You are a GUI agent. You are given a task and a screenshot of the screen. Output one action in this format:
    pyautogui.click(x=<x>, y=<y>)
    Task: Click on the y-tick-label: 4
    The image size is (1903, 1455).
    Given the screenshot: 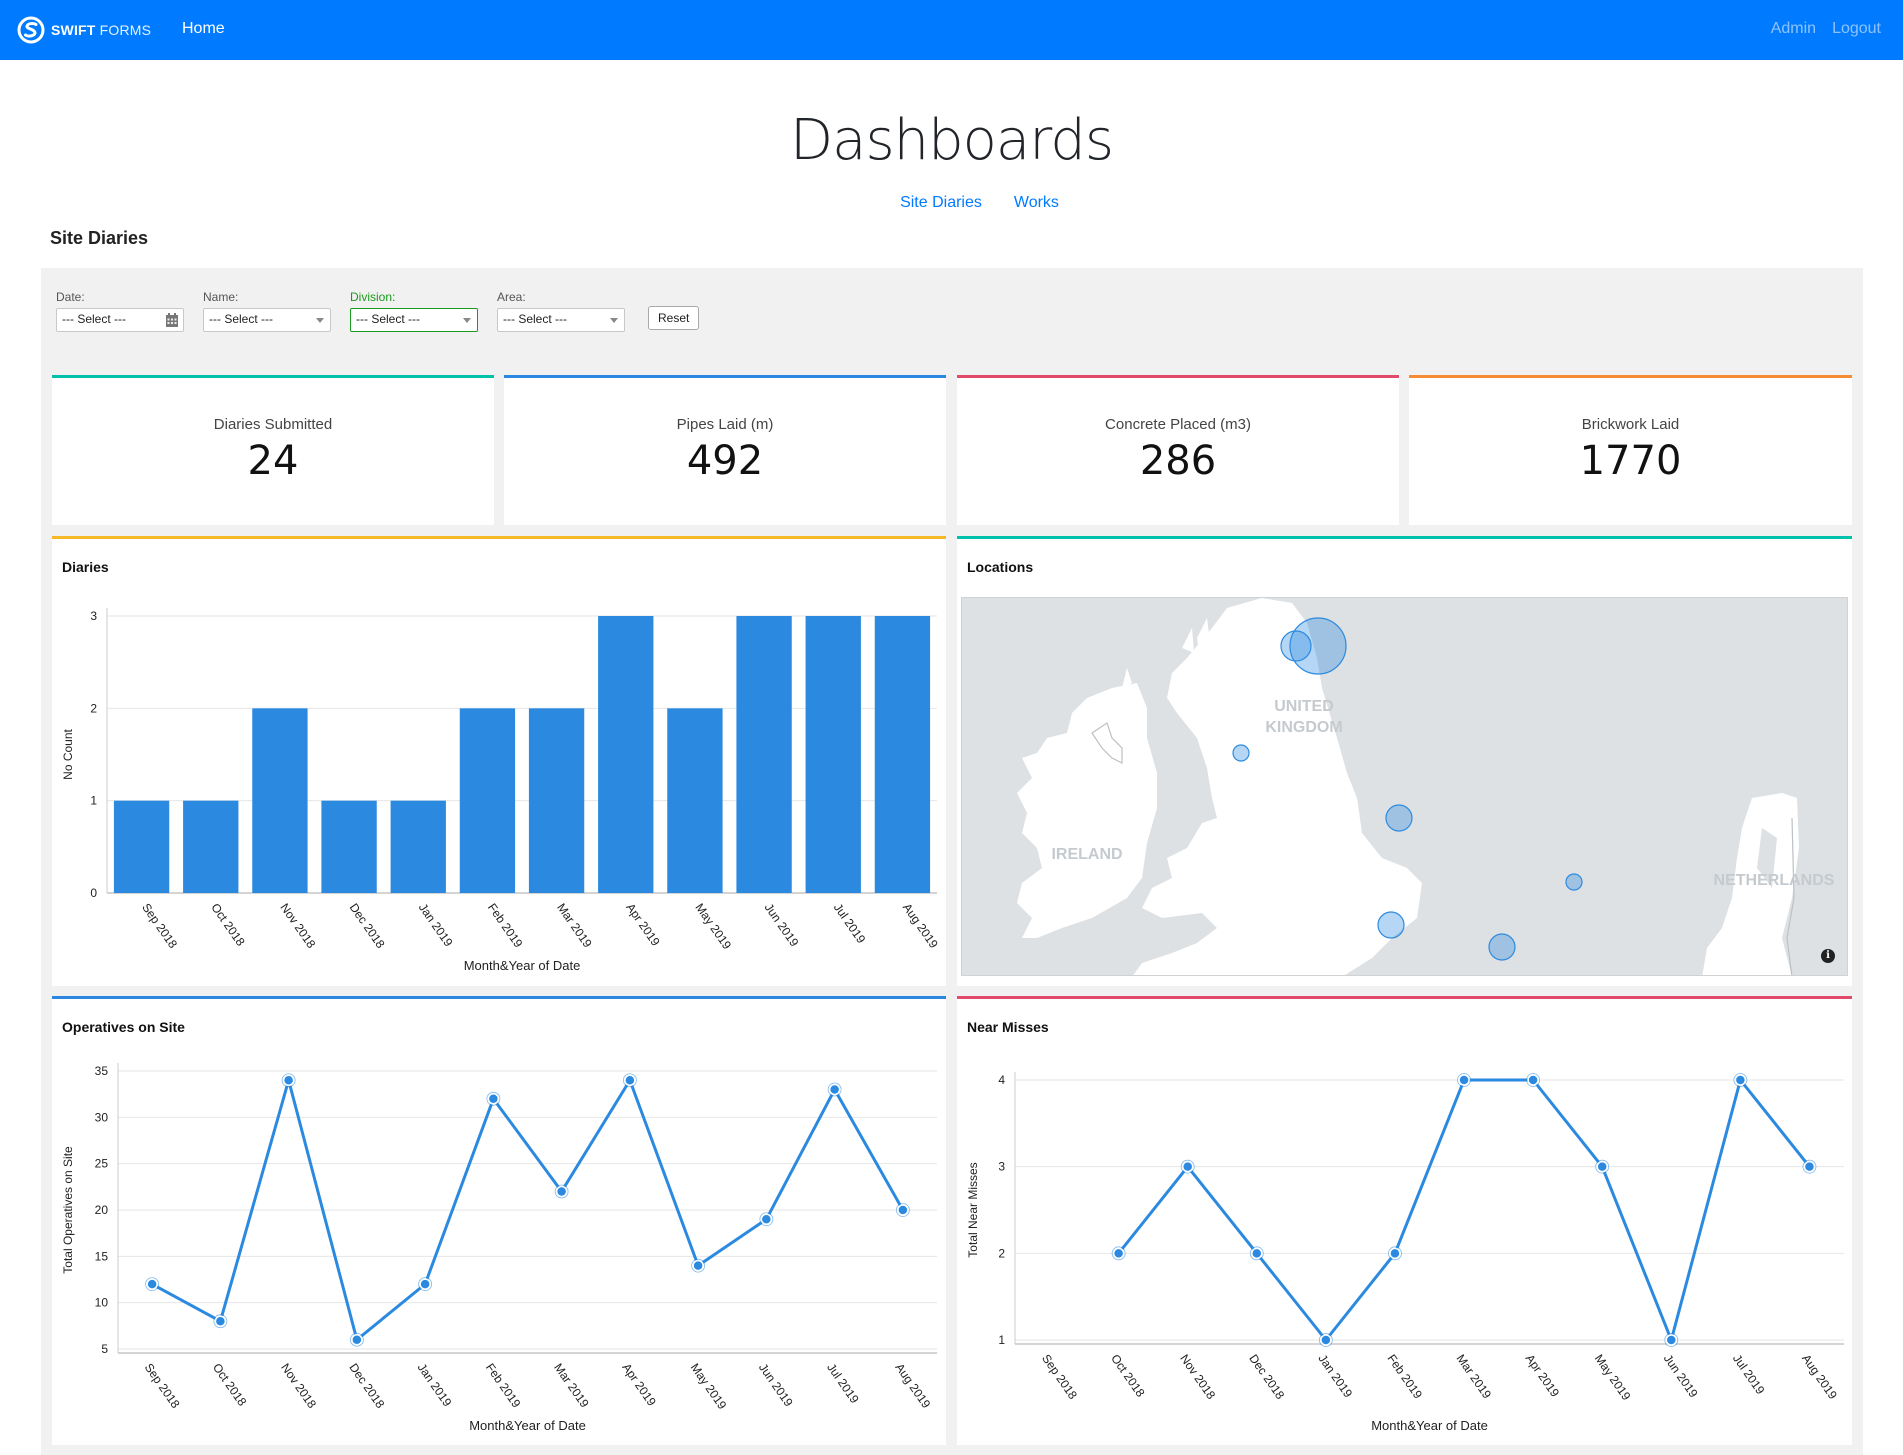 What is the action you would take?
    pyautogui.click(x=1001, y=1080)
    